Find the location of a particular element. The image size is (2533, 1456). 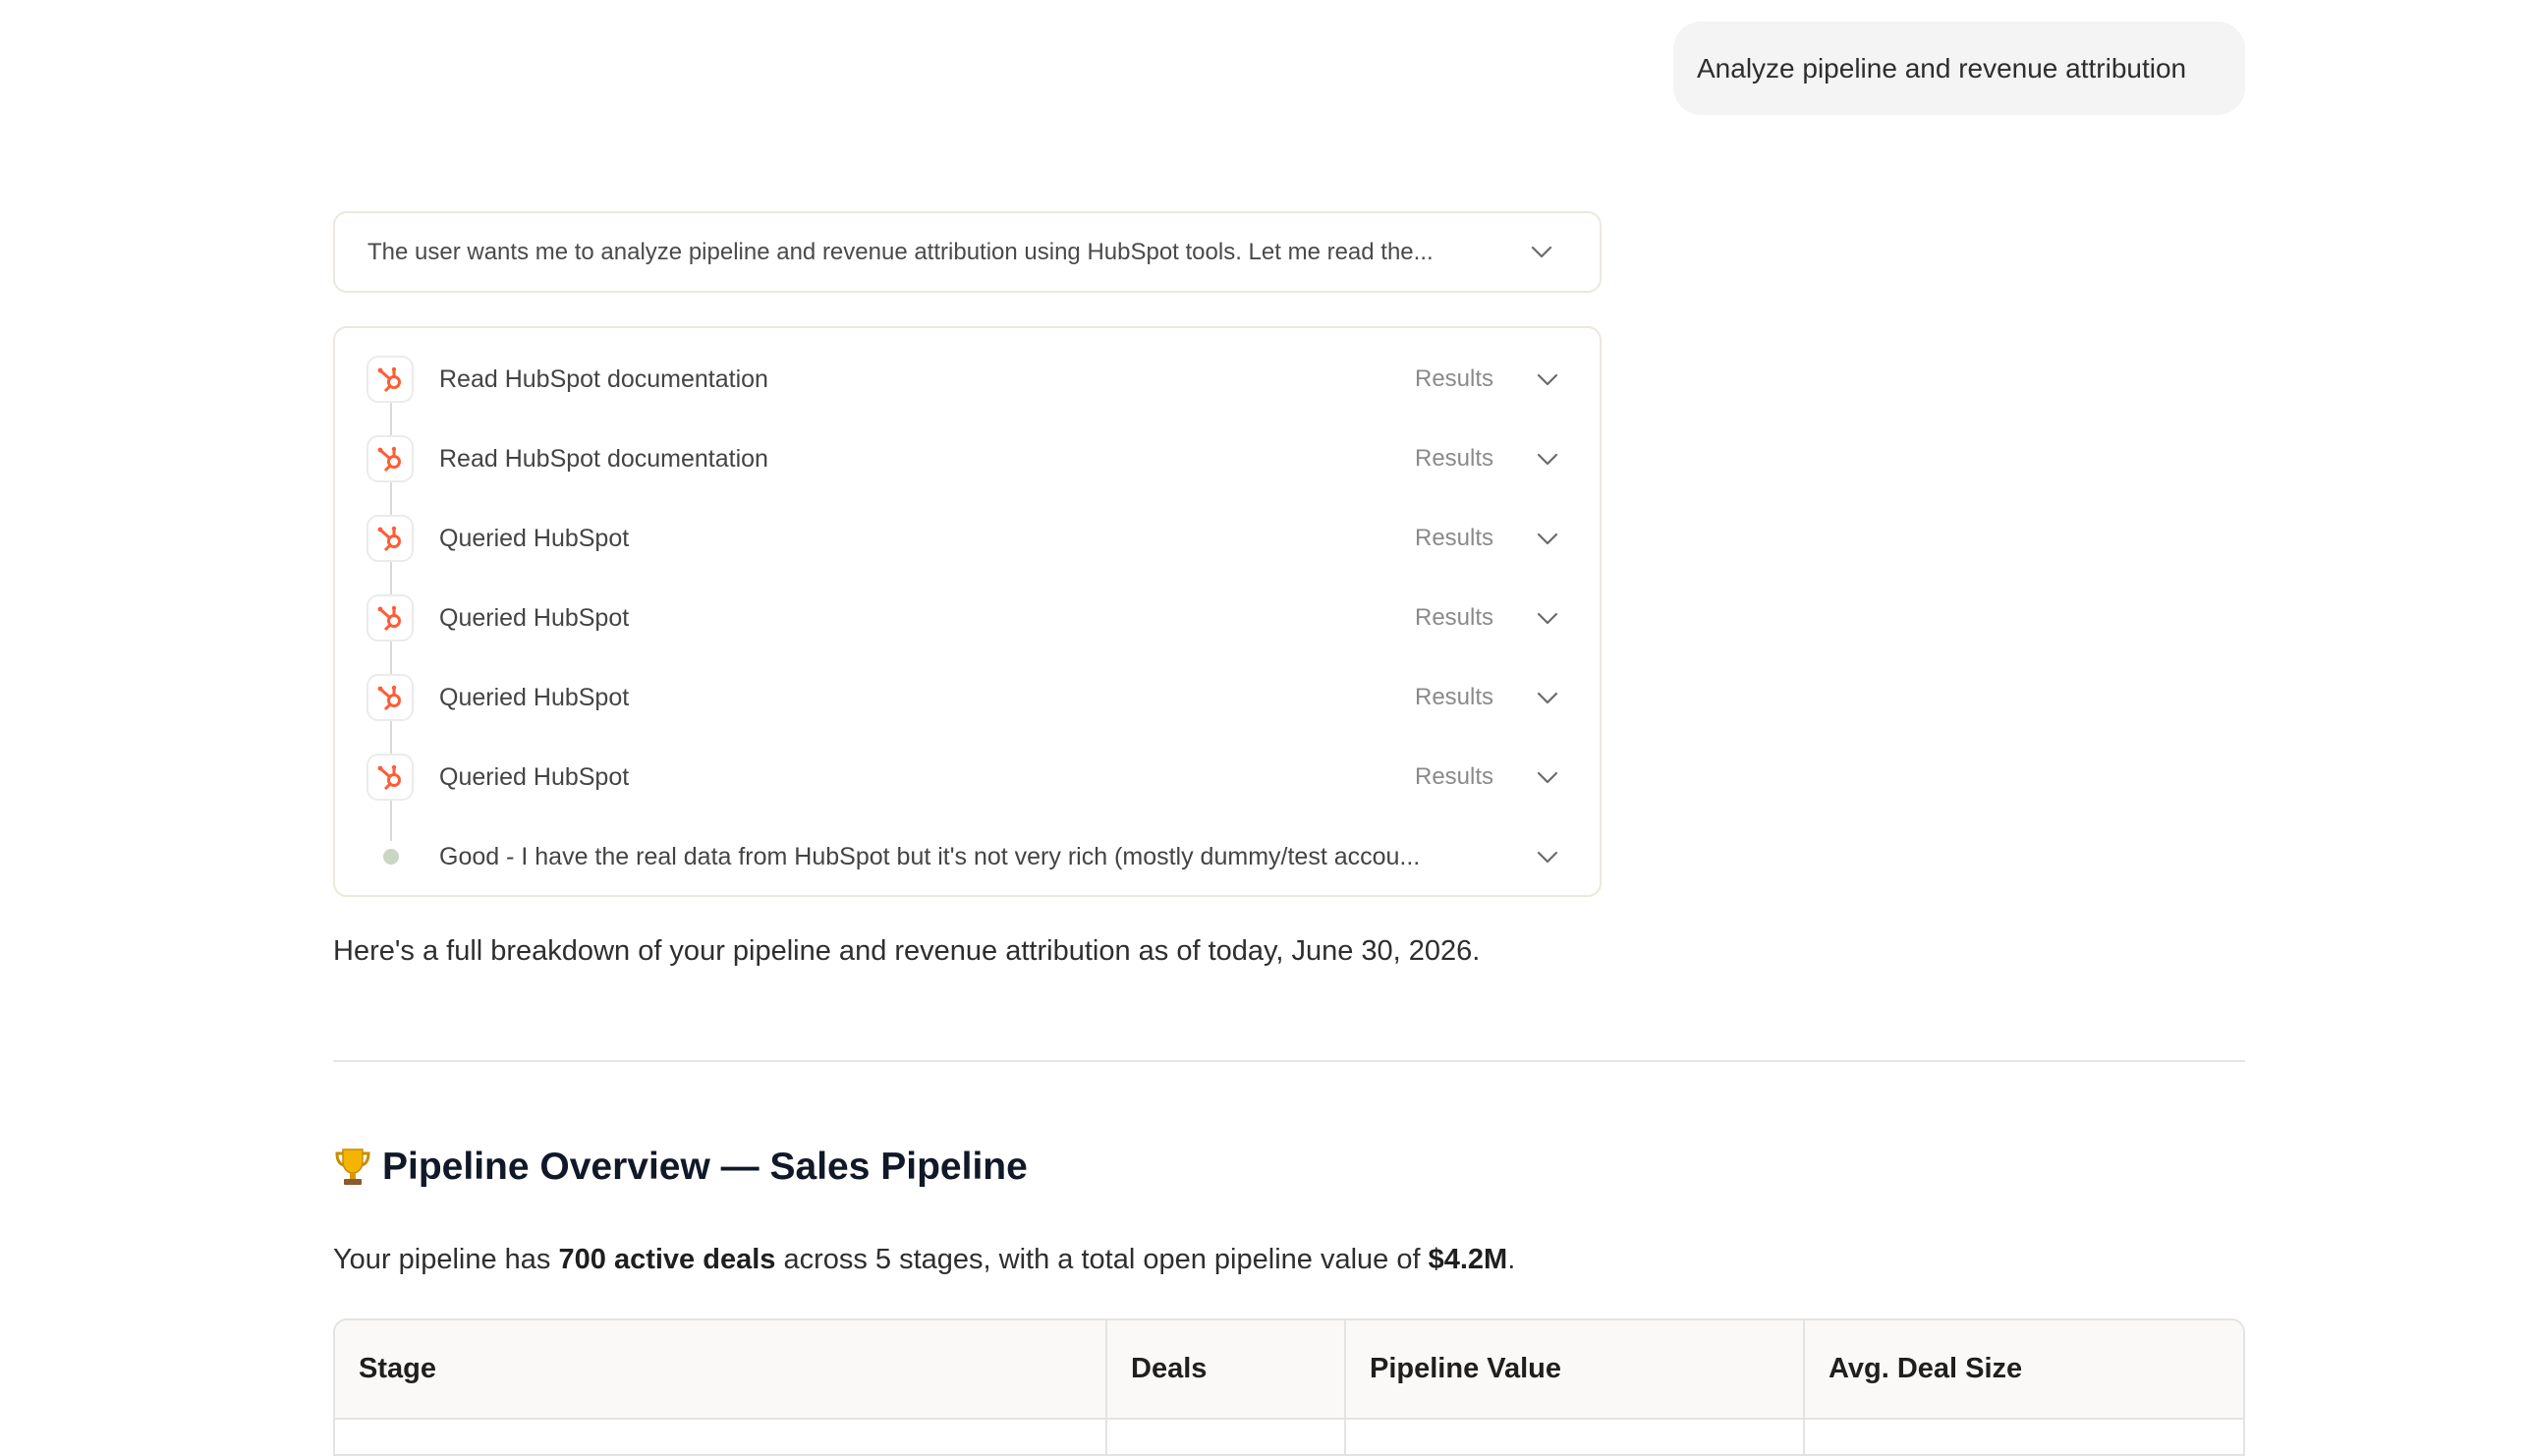

user-message-bubble: Analyze pipeline and revenue attribution is located at coordinates (1959, 68).